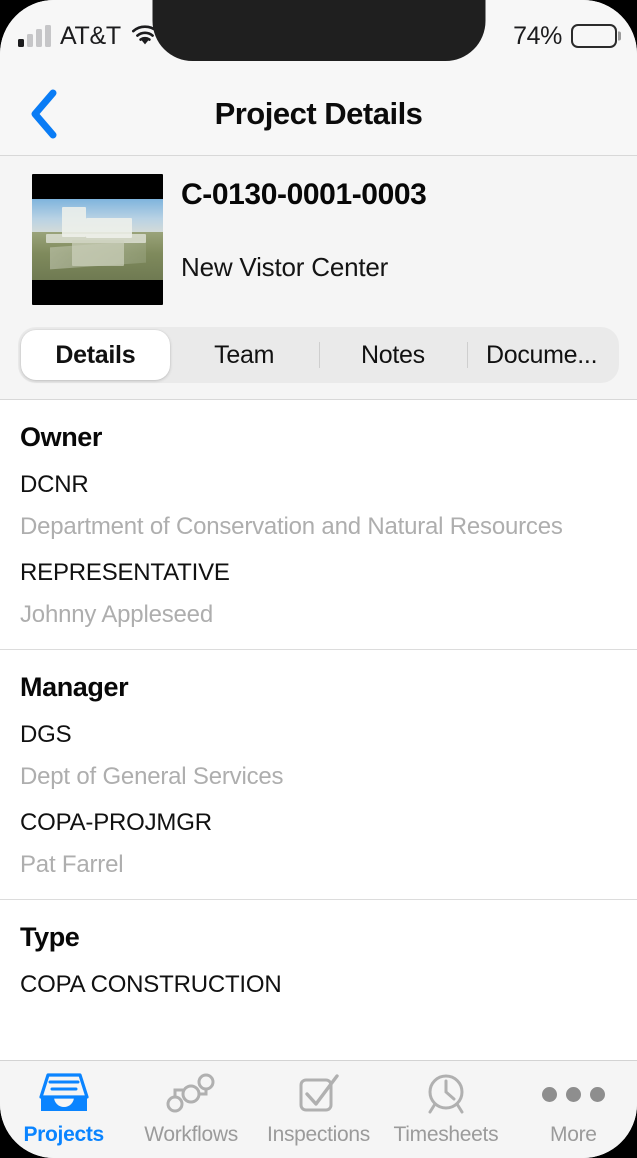  I want to click on section-title: Type, so click(50, 937).